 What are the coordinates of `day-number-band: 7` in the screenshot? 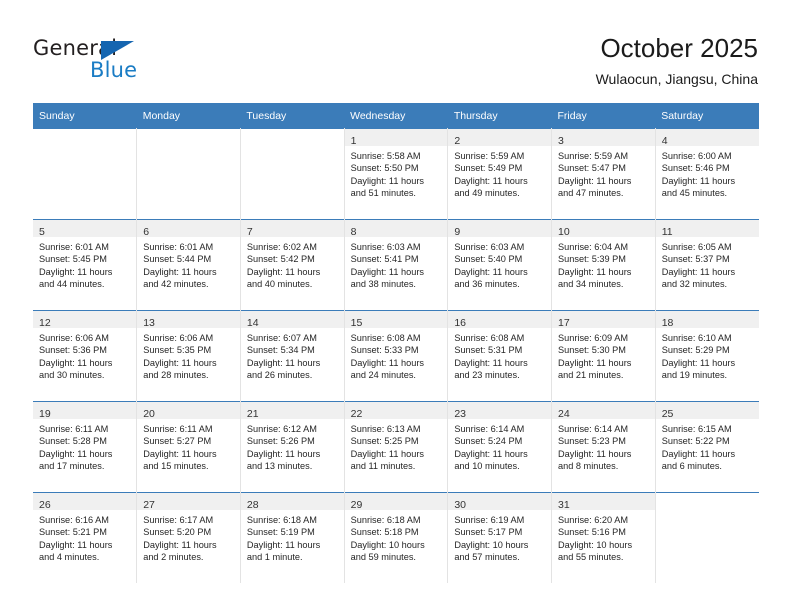 It's located at (292, 229).